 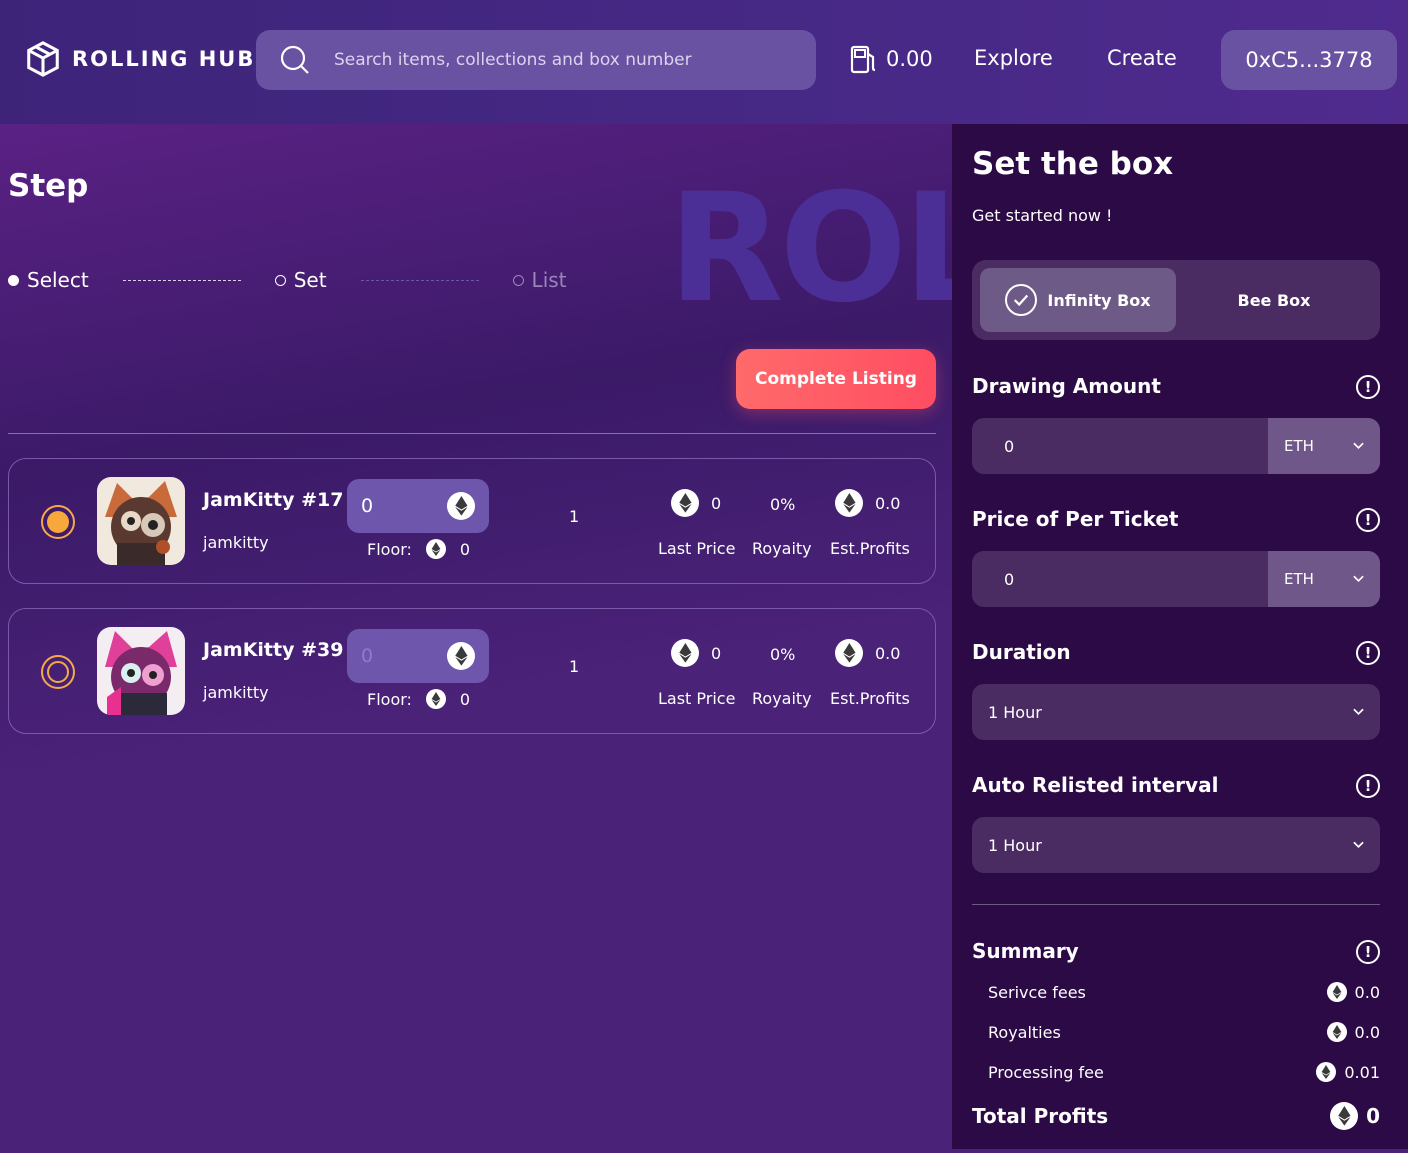 I want to click on page-title: Step, so click(x=48, y=186).